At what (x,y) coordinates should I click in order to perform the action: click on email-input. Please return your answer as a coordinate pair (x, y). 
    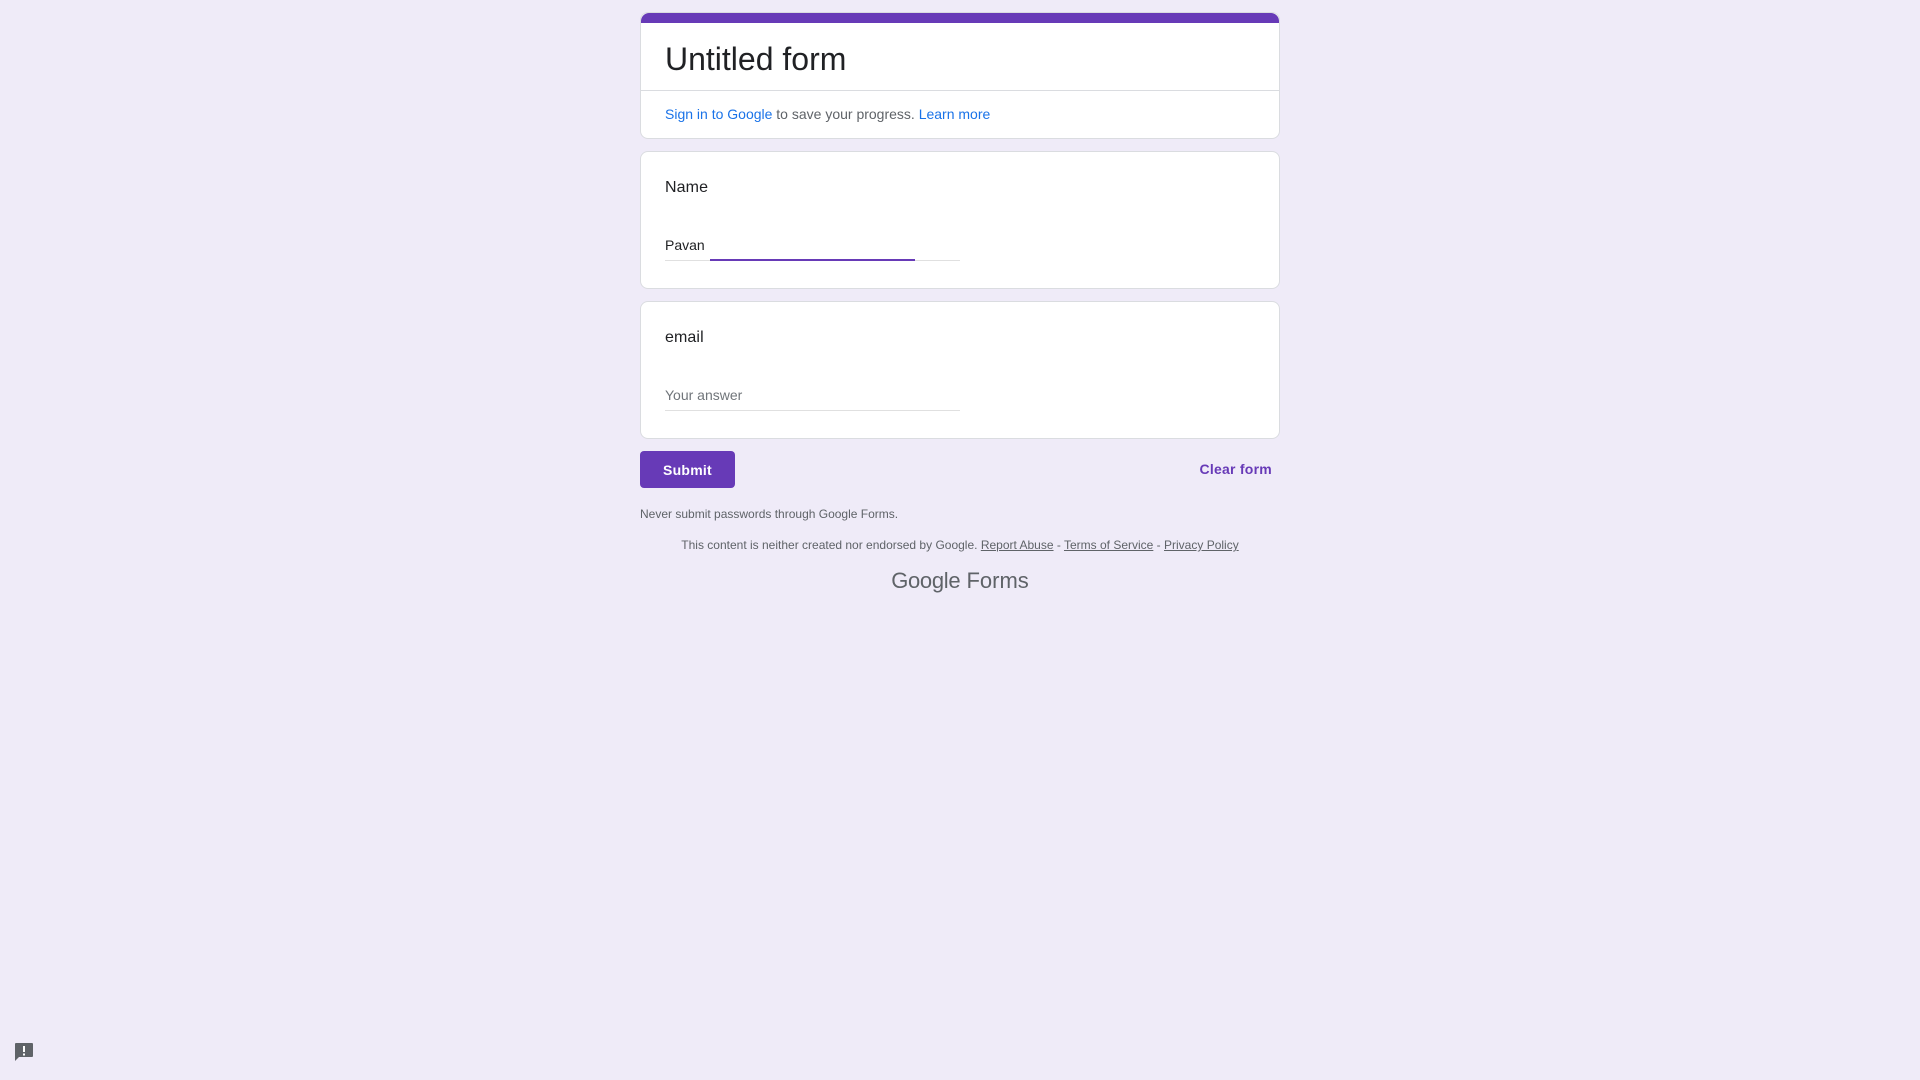
    Looking at the image, I should click on (812, 395).